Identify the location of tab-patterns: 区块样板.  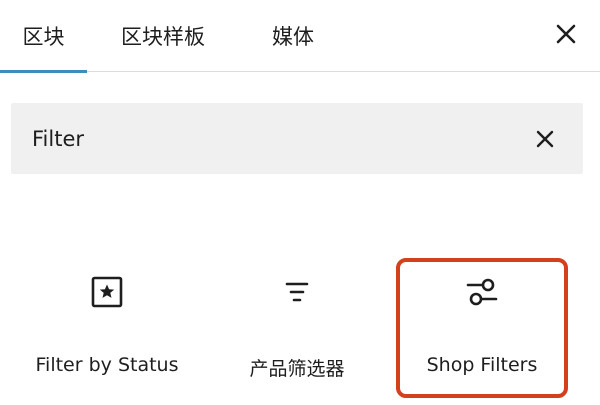
(163, 36).